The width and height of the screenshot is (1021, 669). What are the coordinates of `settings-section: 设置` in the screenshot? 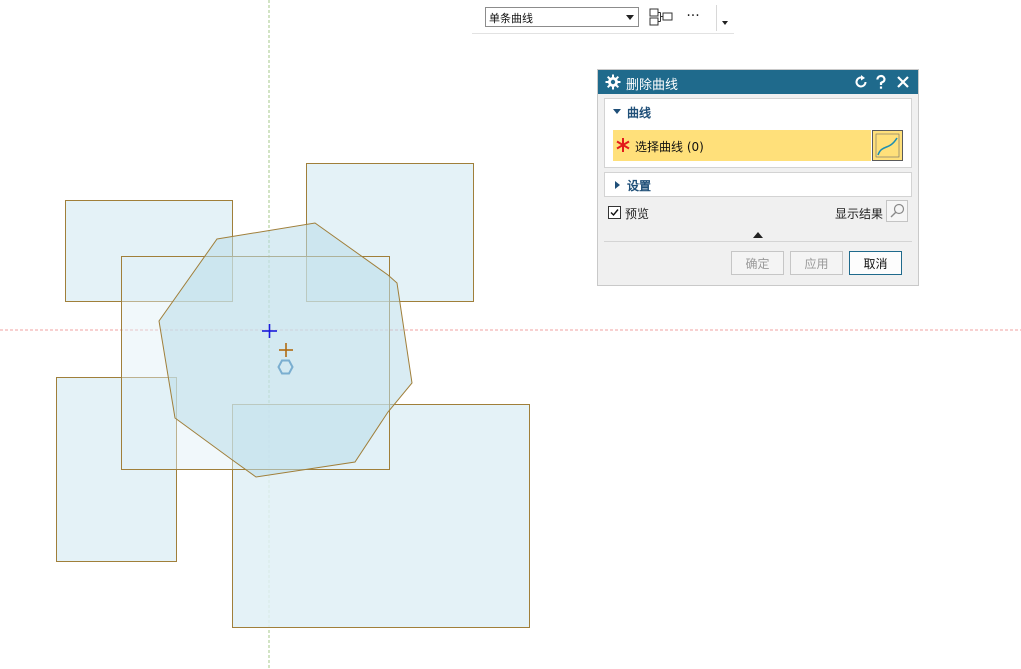 It's located at (758, 184).